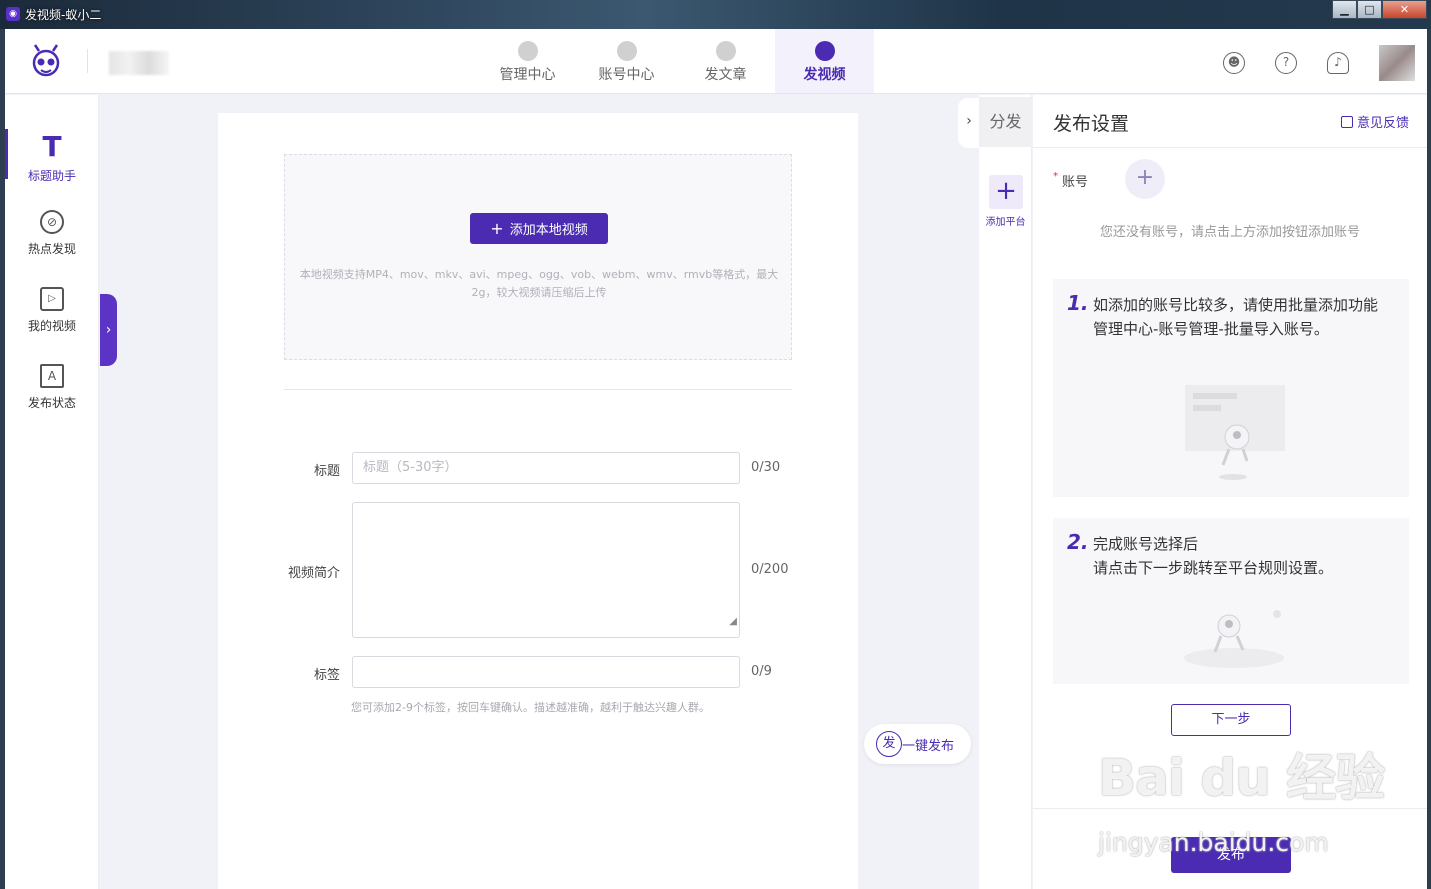 This screenshot has height=889, width=1431. Describe the element at coordinates (1382, 123) in the screenshot. I see `feedback-label: 意见反馈` at that location.